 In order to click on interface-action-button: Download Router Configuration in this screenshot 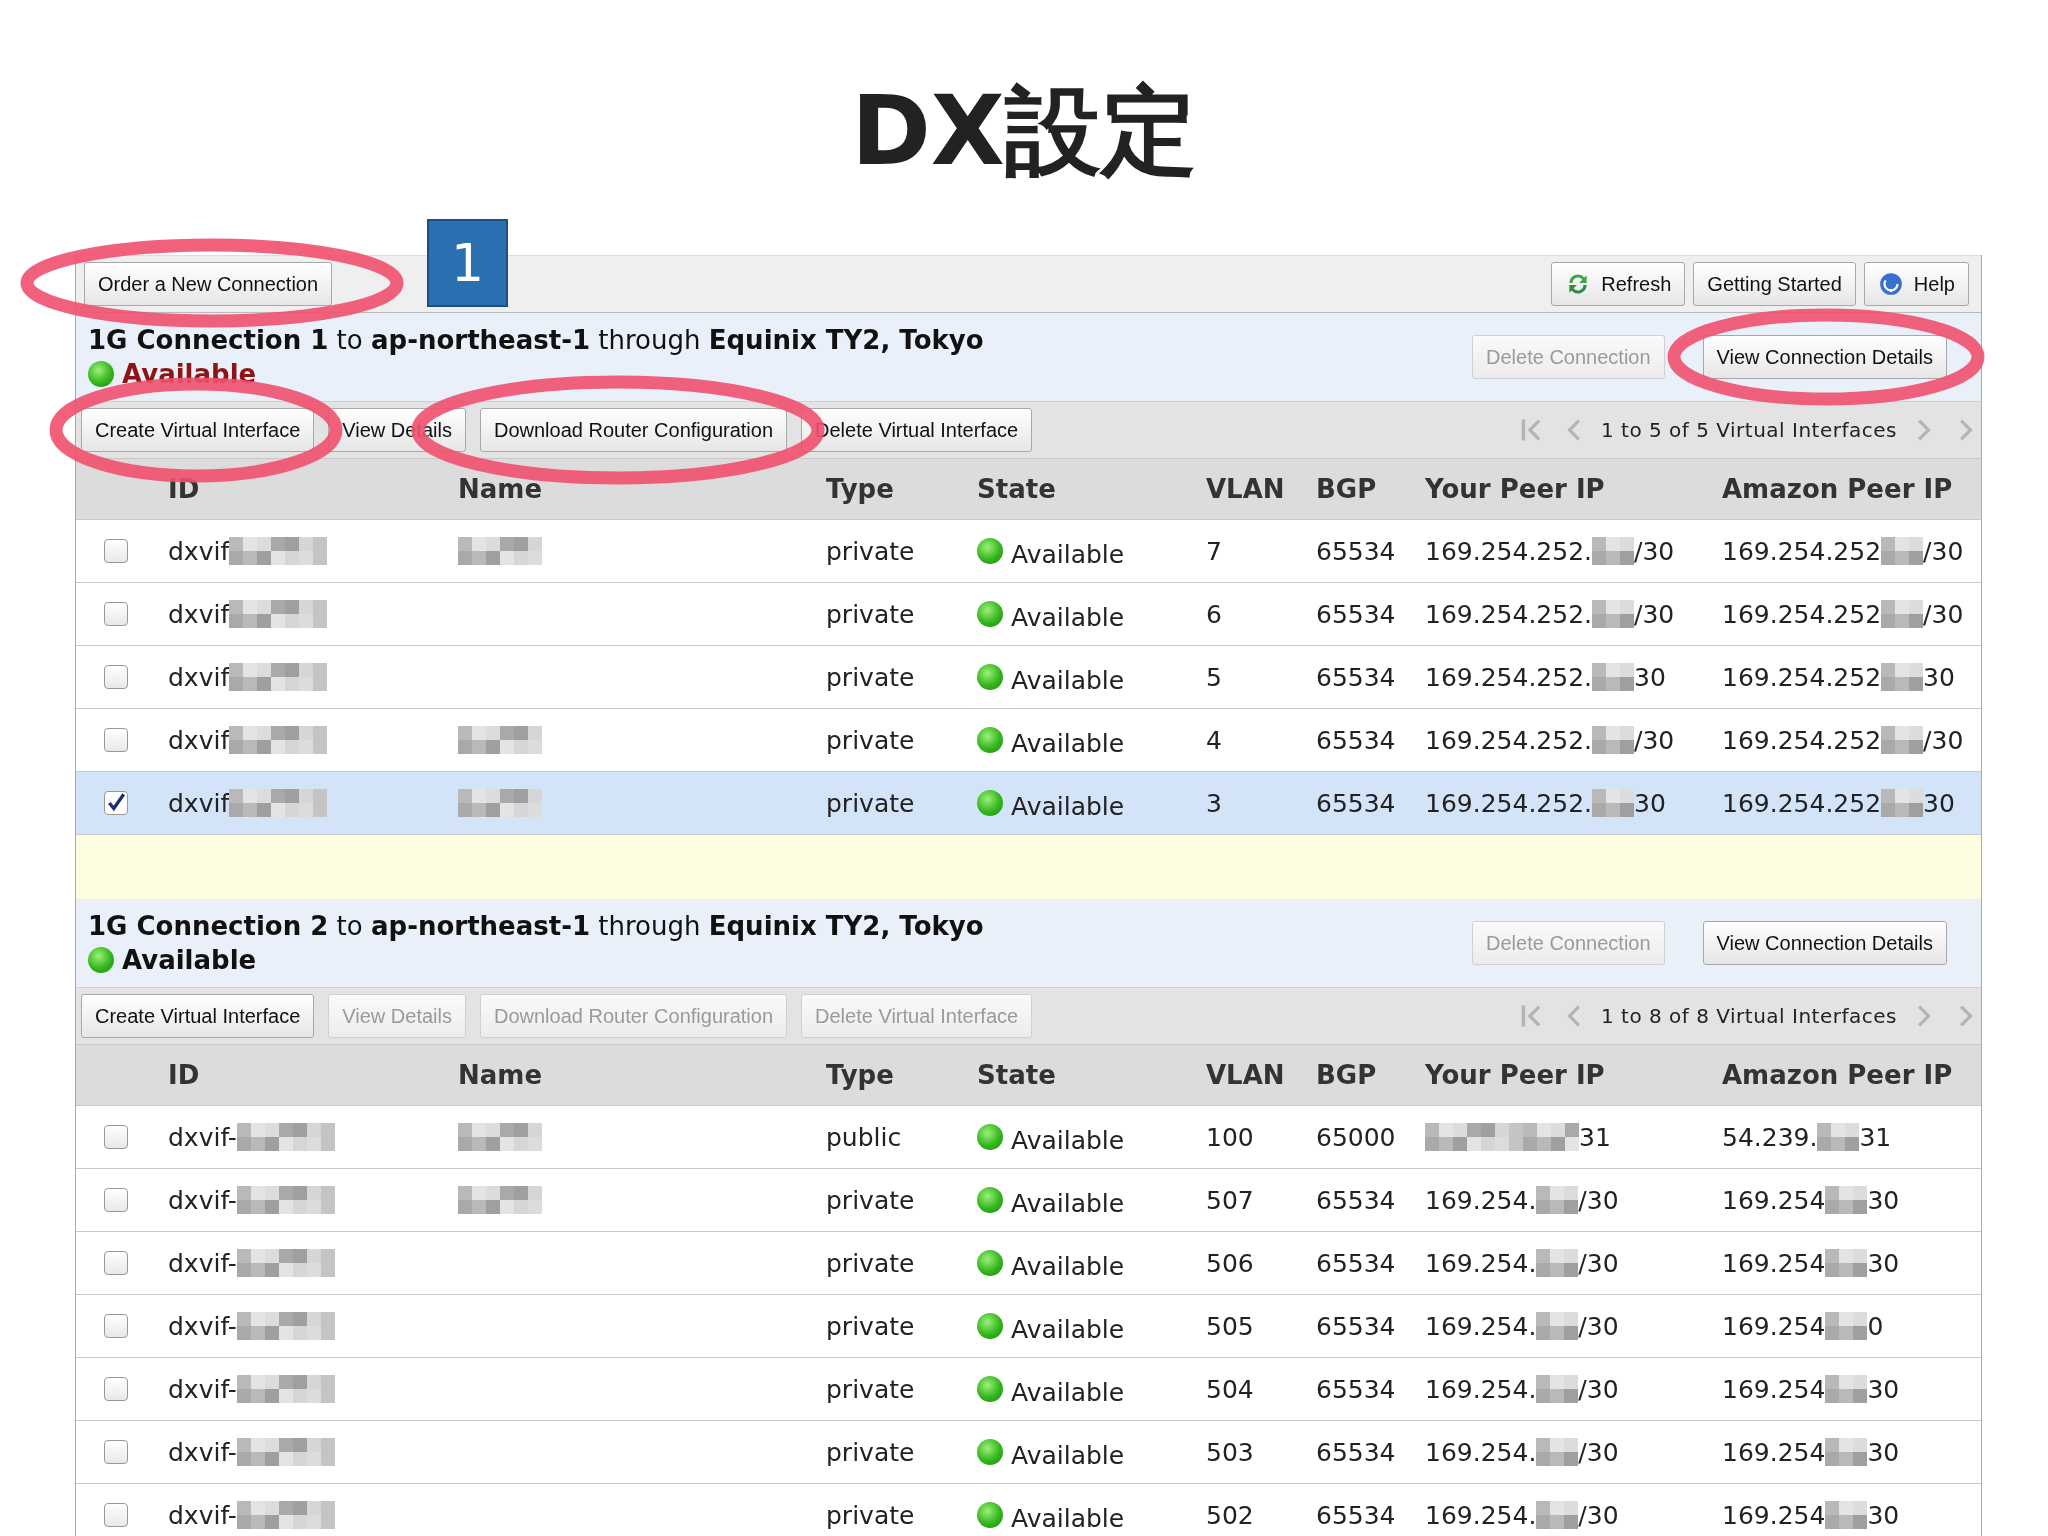, I will do `click(634, 430)`.